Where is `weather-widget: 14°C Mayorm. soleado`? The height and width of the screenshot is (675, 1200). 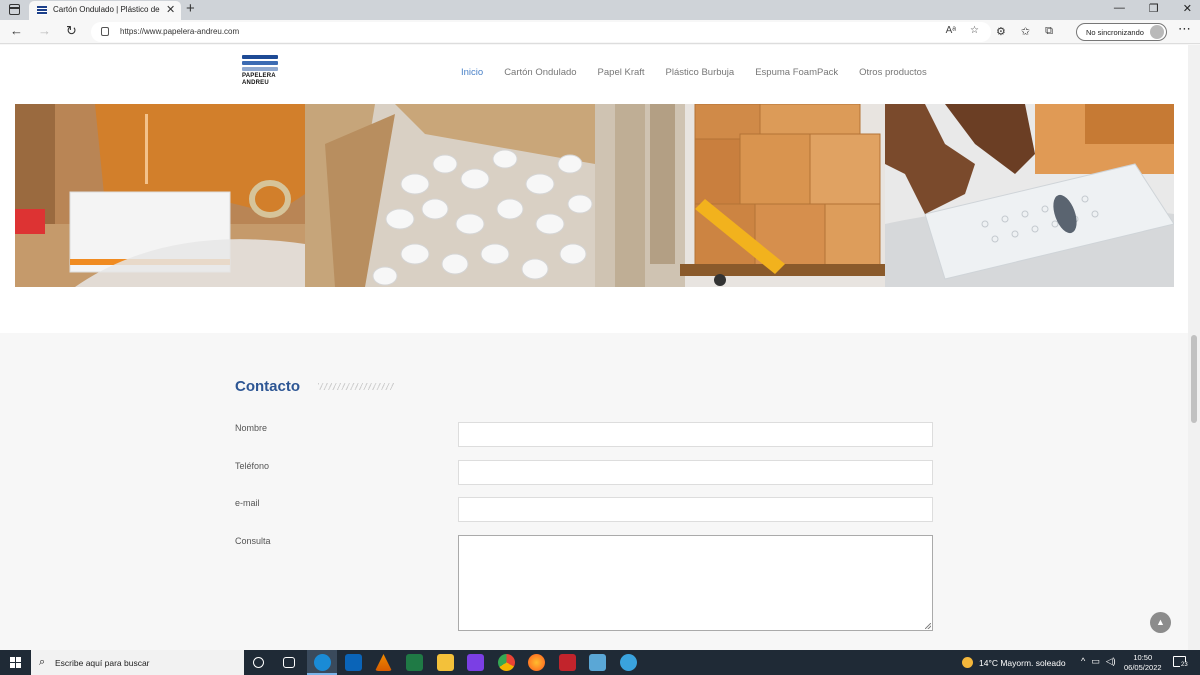
weather-widget: 14°C Mayorm. soleado is located at coordinates (1014, 662).